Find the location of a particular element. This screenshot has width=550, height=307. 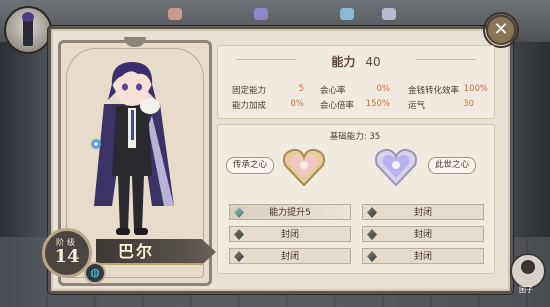

character-illustration is located at coordinates (132, 148).